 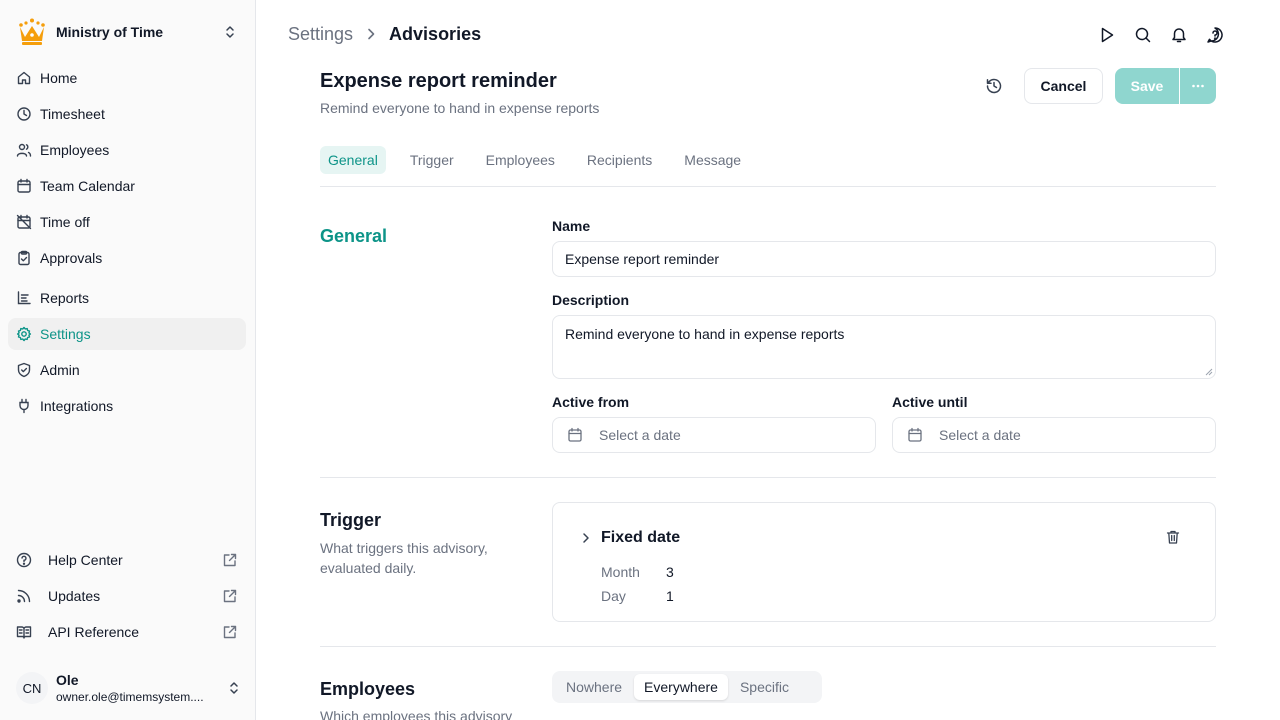 I want to click on active-until-placeholder: Select a date, so click(x=980, y=435).